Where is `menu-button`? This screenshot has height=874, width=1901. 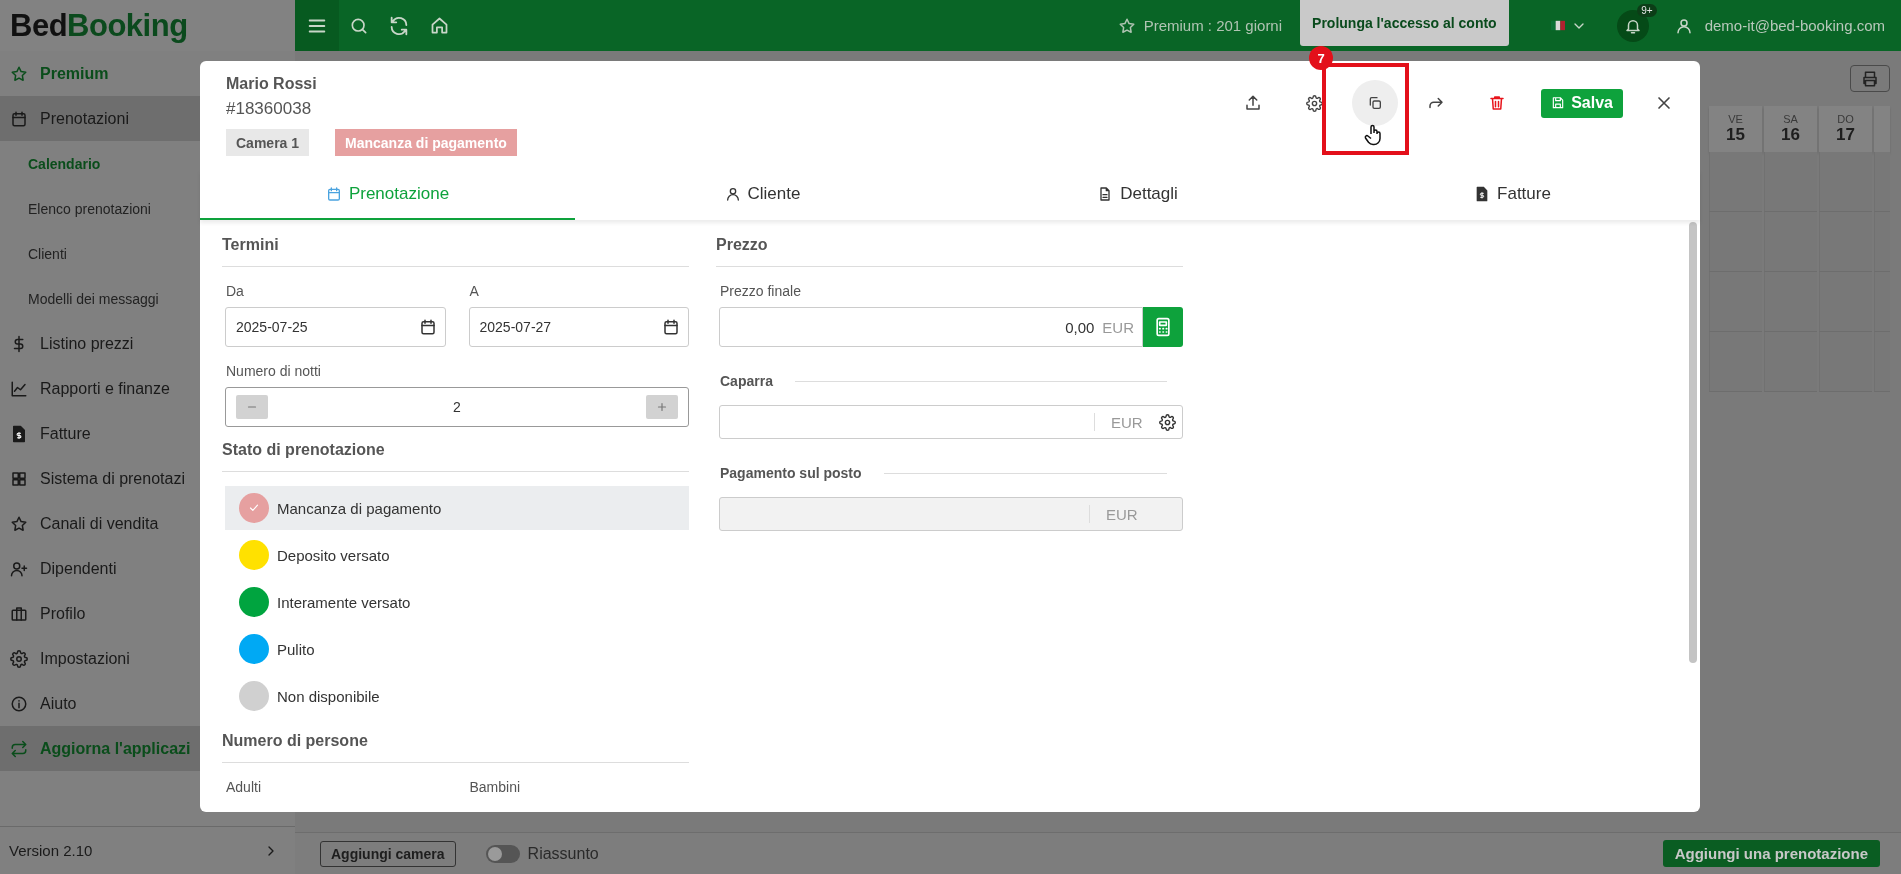 menu-button is located at coordinates (317, 25).